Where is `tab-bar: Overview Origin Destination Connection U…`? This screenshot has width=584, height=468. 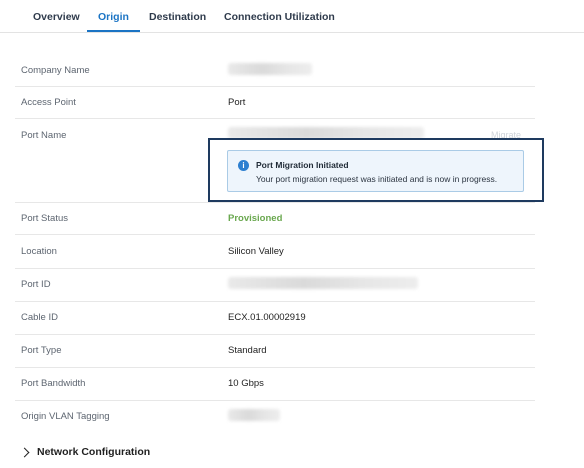
tab-bar: Overview Origin Destination Connection U… is located at coordinates (292, 16).